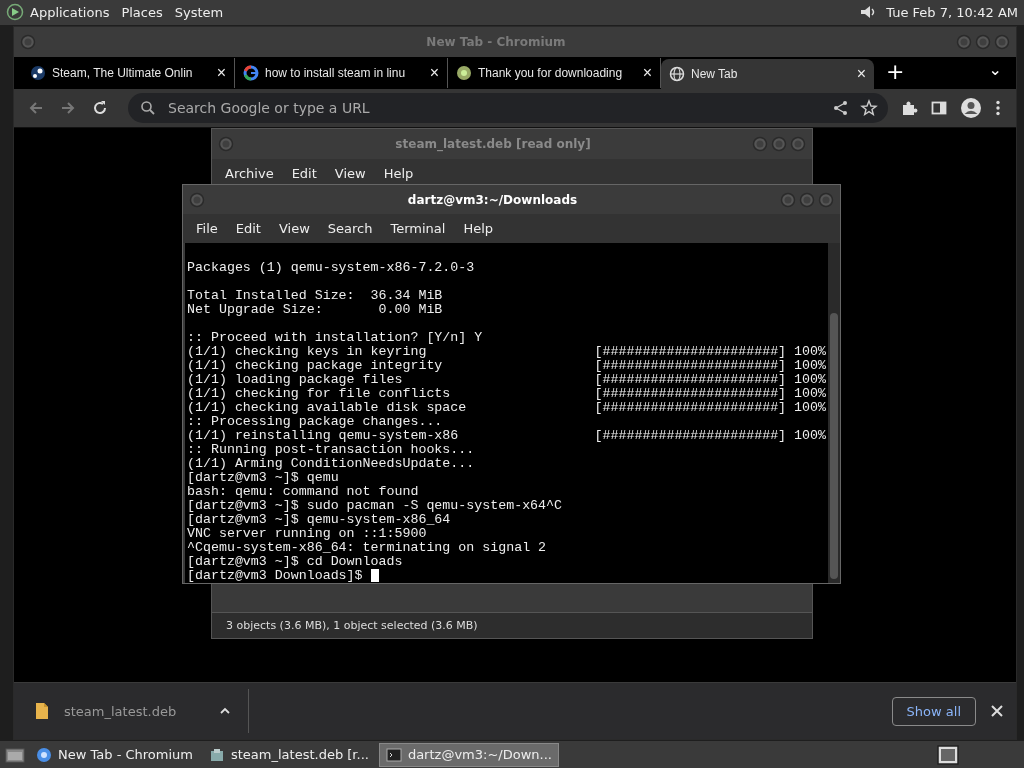 The image size is (1024, 768). I want to click on browser-tab: Thank you for downloading ×, so click(554, 72).